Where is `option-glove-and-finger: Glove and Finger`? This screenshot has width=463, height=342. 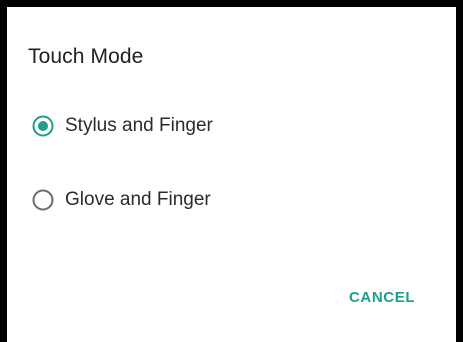 option-glove-and-finger: Glove and Finger is located at coordinates (121, 200).